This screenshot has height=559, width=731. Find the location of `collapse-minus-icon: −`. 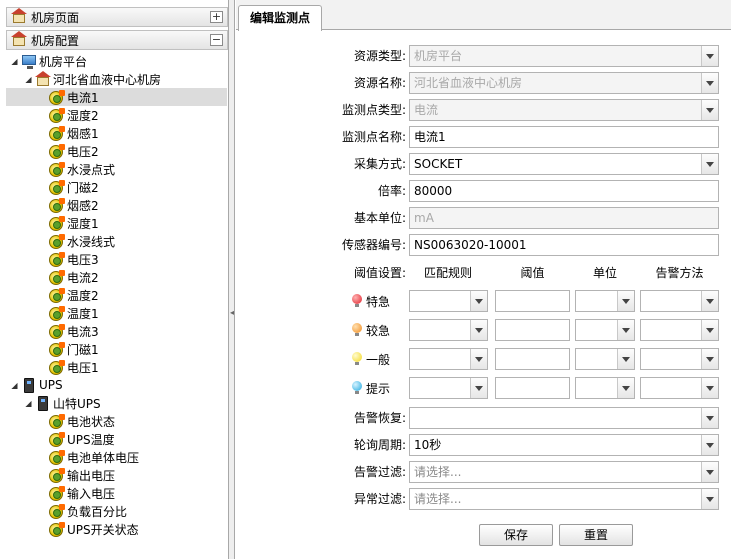

collapse-minus-icon: − is located at coordinates (216, 40).